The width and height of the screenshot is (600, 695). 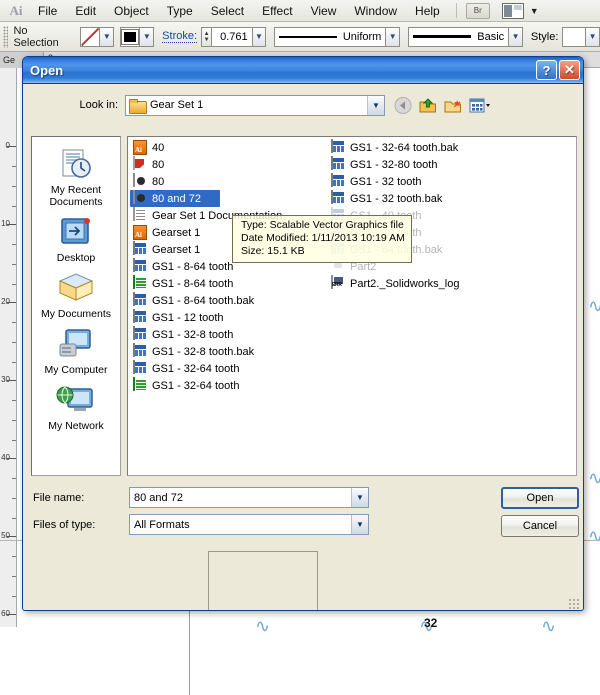 What do you see at coordinates (230, 147) in the screenshot?
I see `file-list-item: Ai 40` at bounding box center [230, 147].